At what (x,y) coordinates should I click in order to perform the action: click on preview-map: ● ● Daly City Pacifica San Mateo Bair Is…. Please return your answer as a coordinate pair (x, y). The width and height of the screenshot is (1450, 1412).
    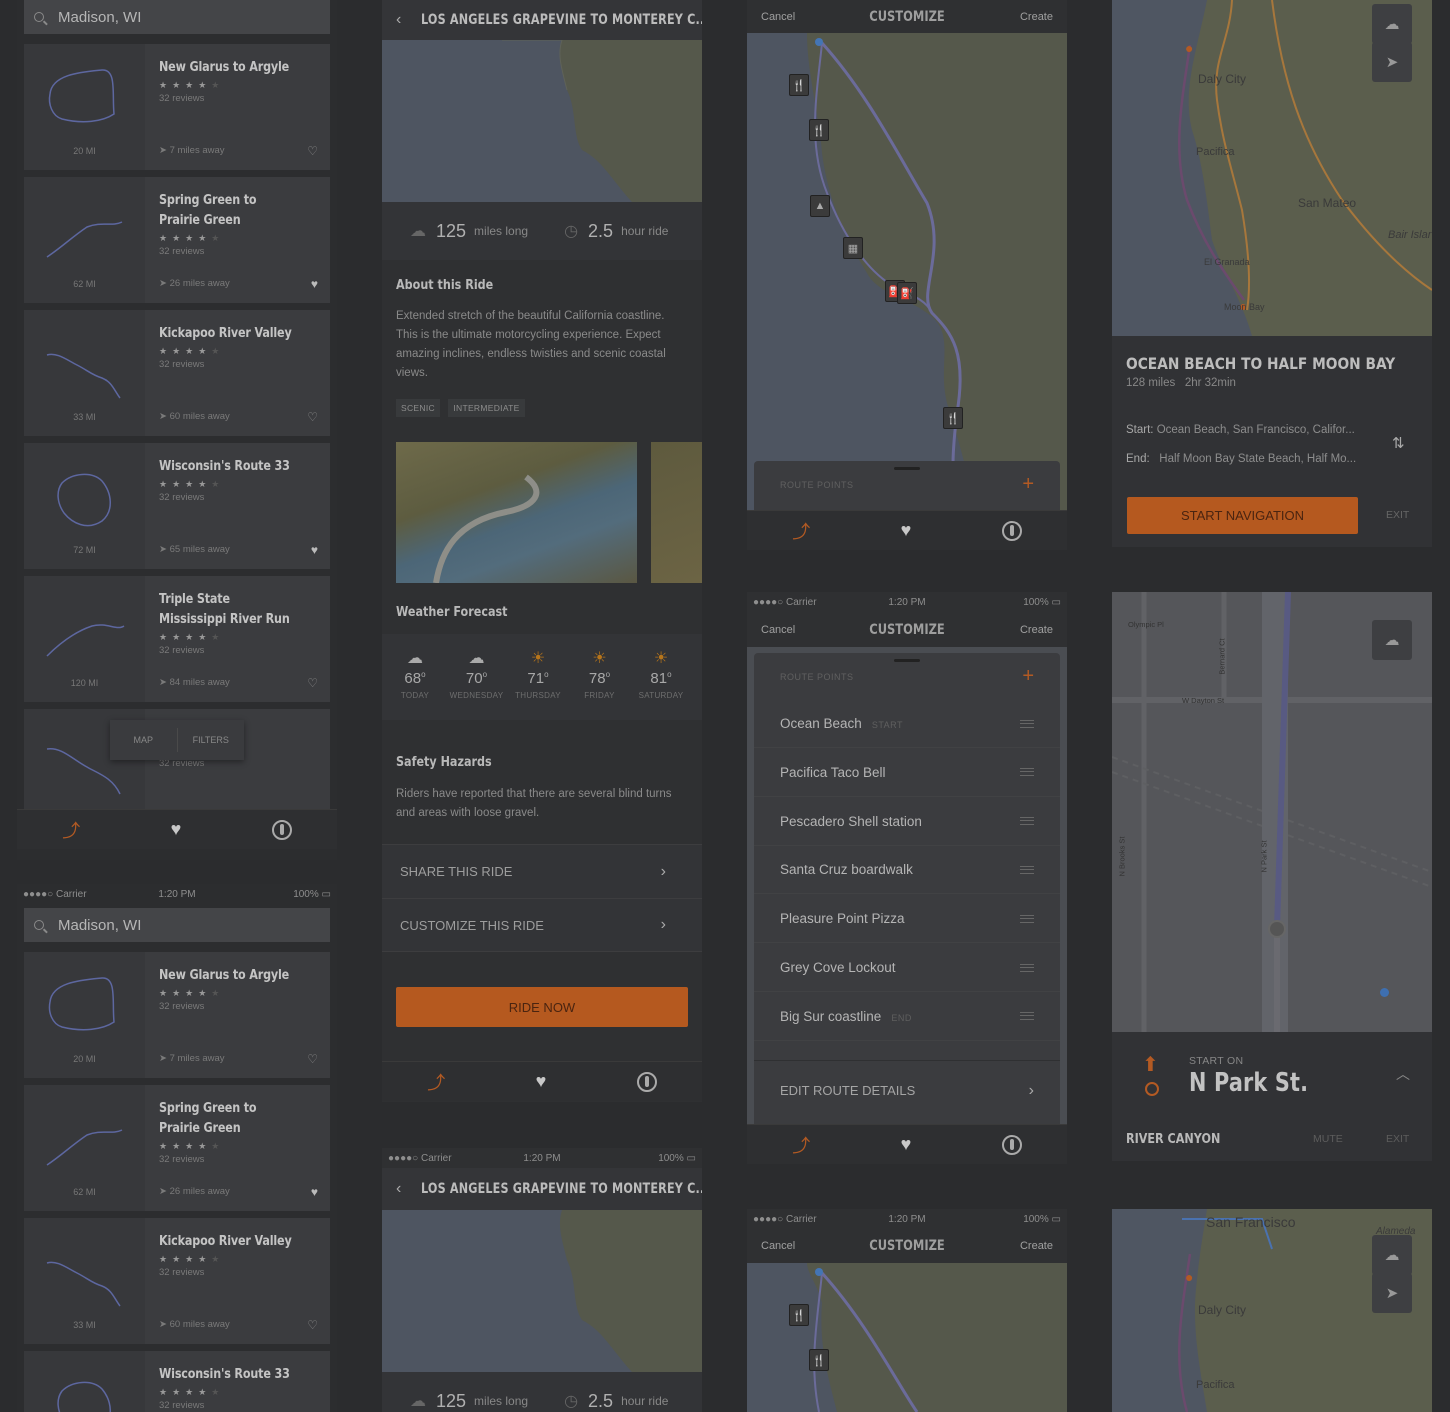
    Looking at the image, I should click on (1272, 168).